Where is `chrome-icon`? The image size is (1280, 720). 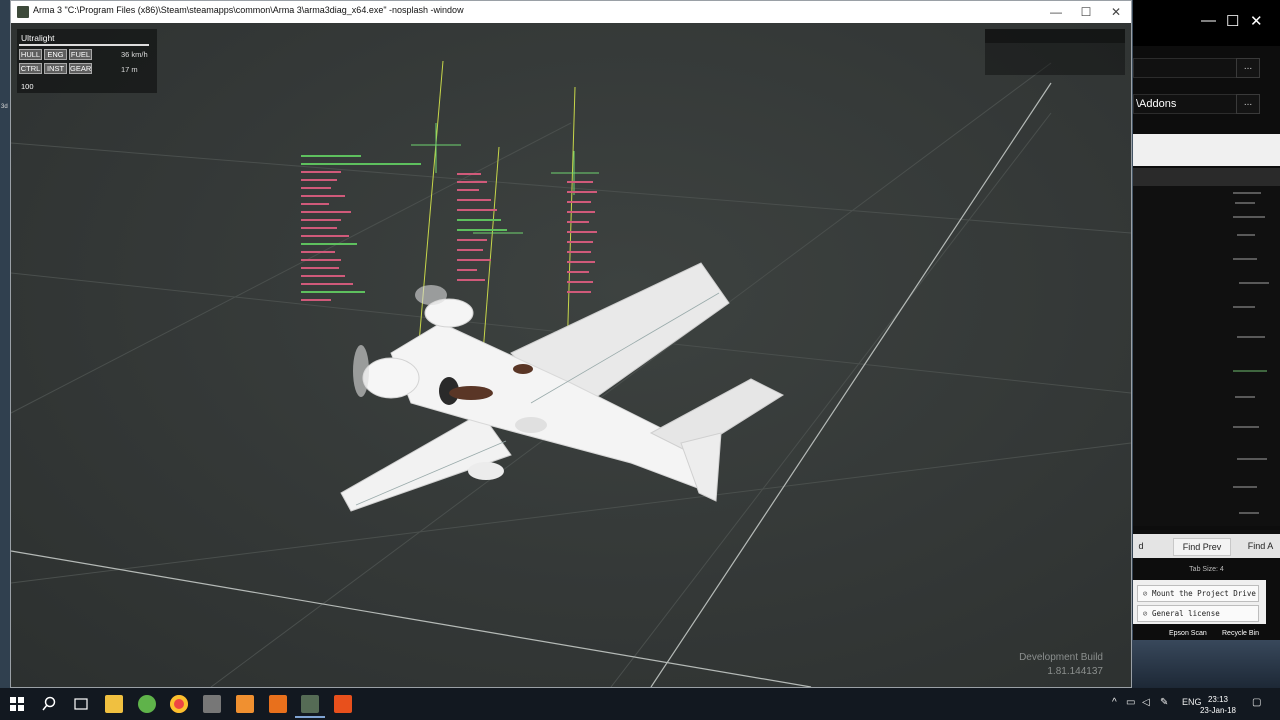
chrome-icon is located at coordinates (179, 704).